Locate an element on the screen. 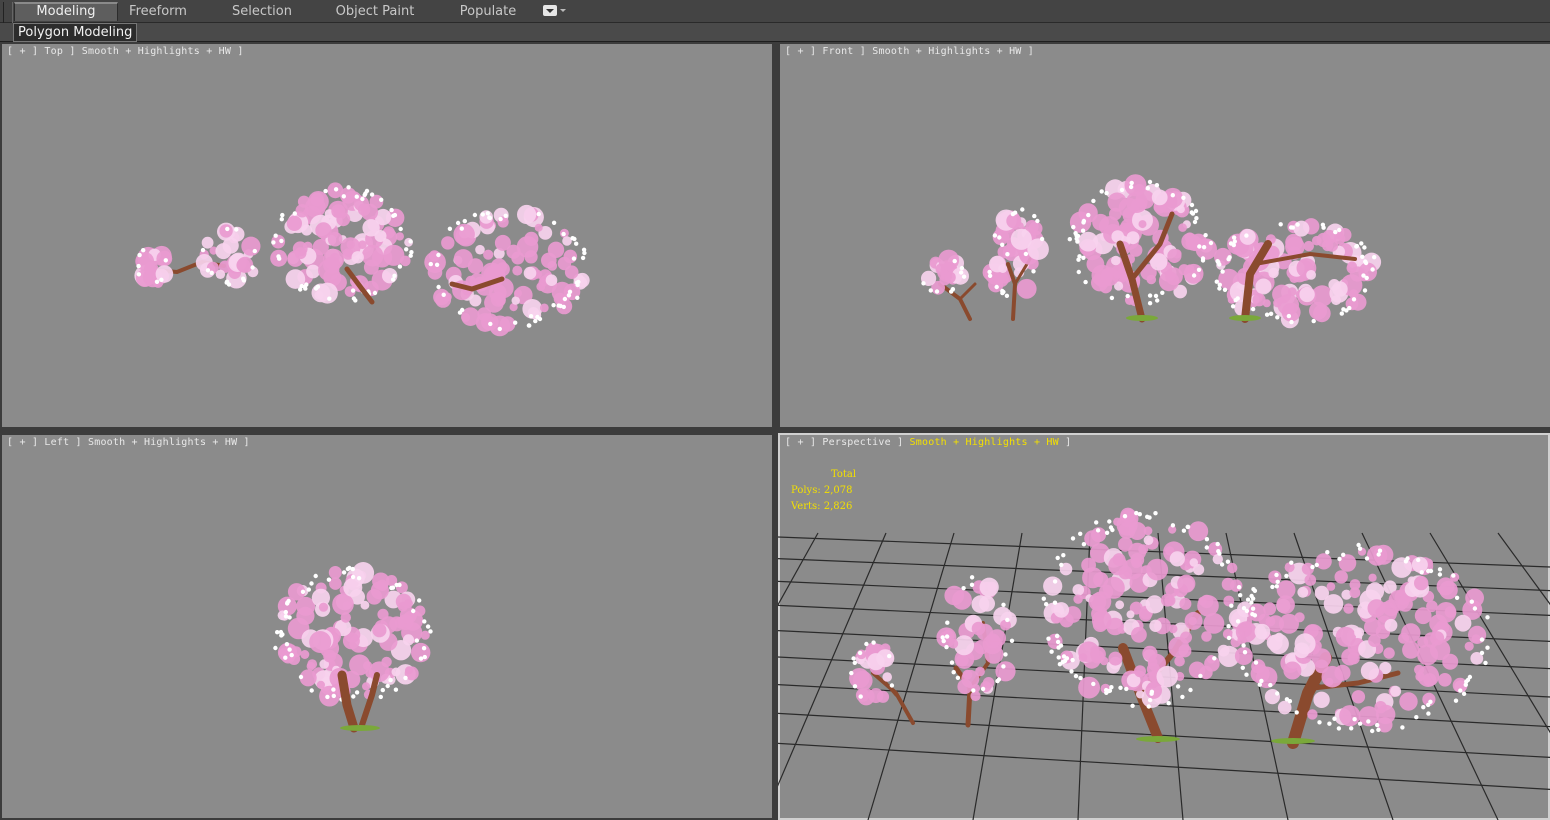  dropdown-menu-icon is located at coordinates (555, 11).